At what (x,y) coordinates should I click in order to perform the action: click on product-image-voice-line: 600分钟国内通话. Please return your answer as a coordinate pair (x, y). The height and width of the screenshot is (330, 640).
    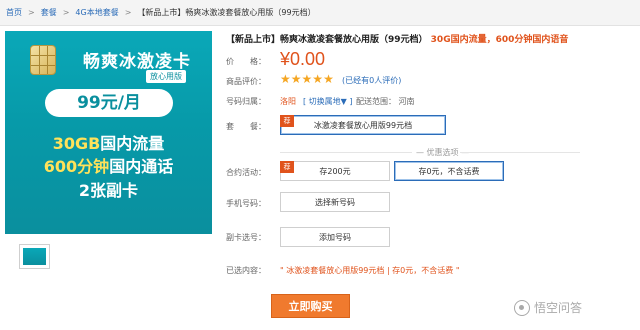
    Looking at the image, I should click on (108, 165).